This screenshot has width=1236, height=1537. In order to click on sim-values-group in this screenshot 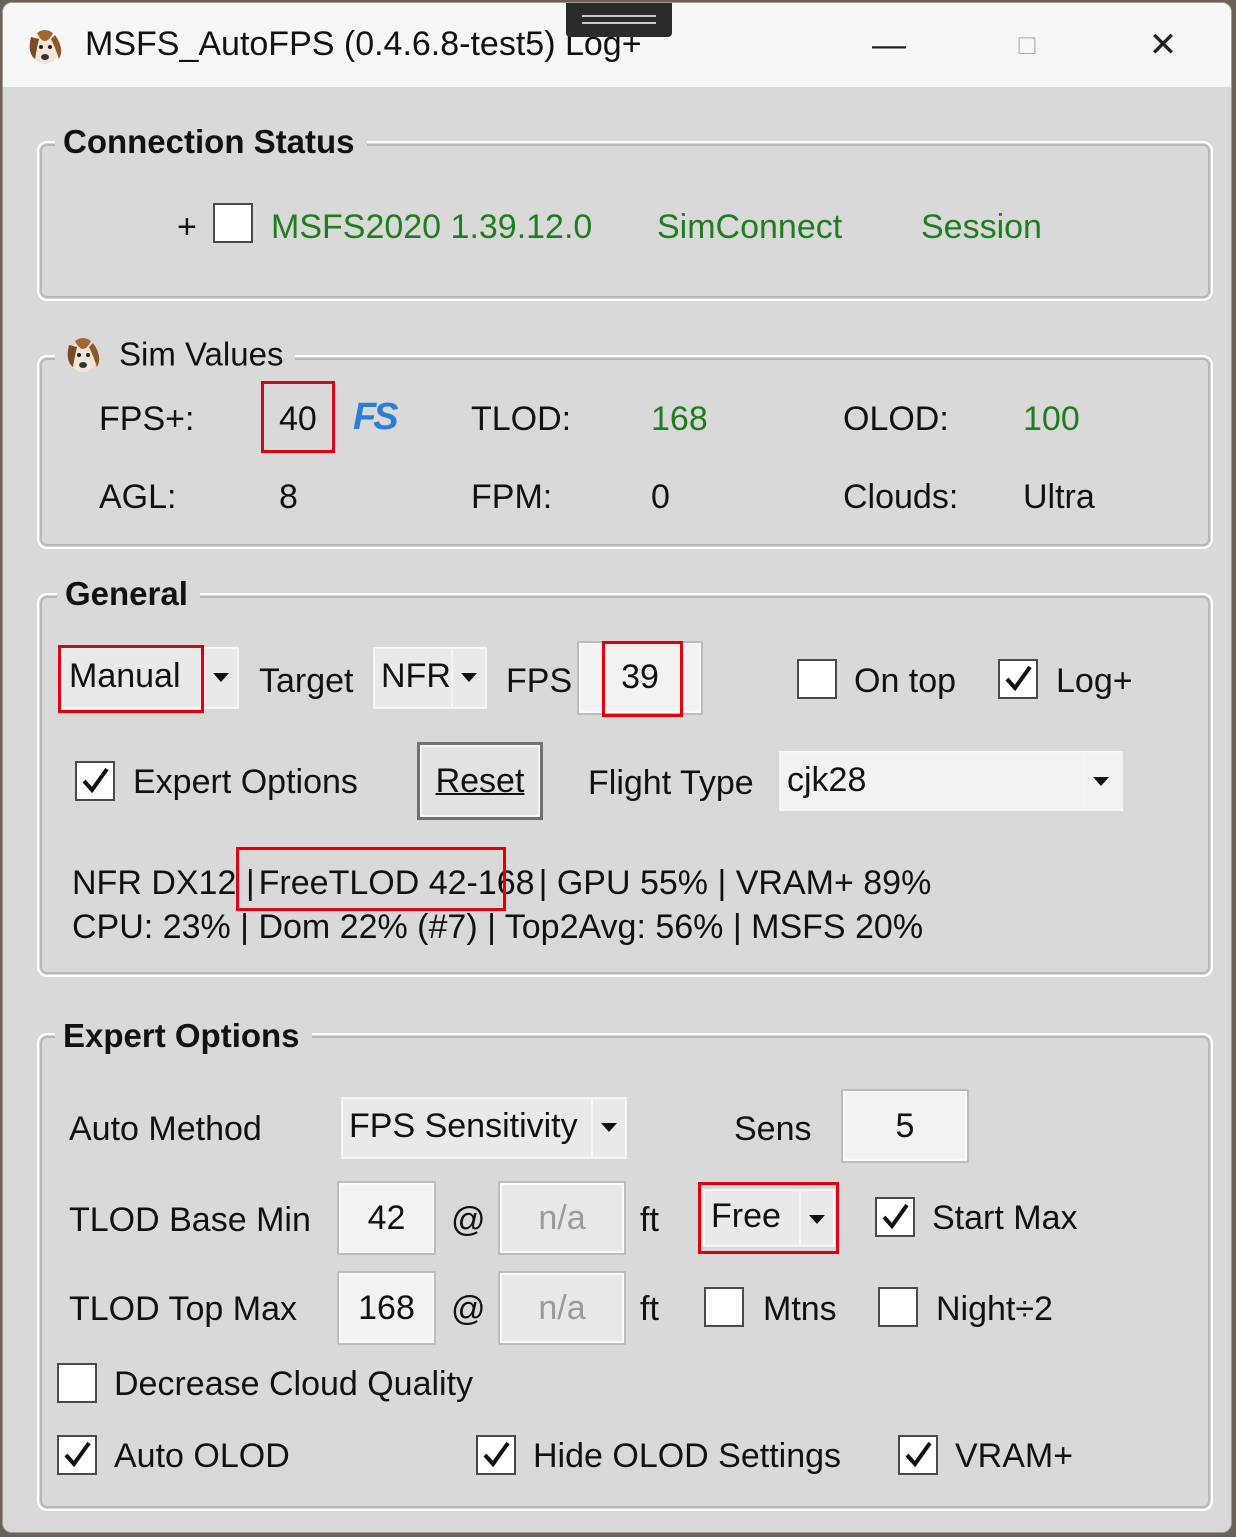, I will do `click(625, 452)`.